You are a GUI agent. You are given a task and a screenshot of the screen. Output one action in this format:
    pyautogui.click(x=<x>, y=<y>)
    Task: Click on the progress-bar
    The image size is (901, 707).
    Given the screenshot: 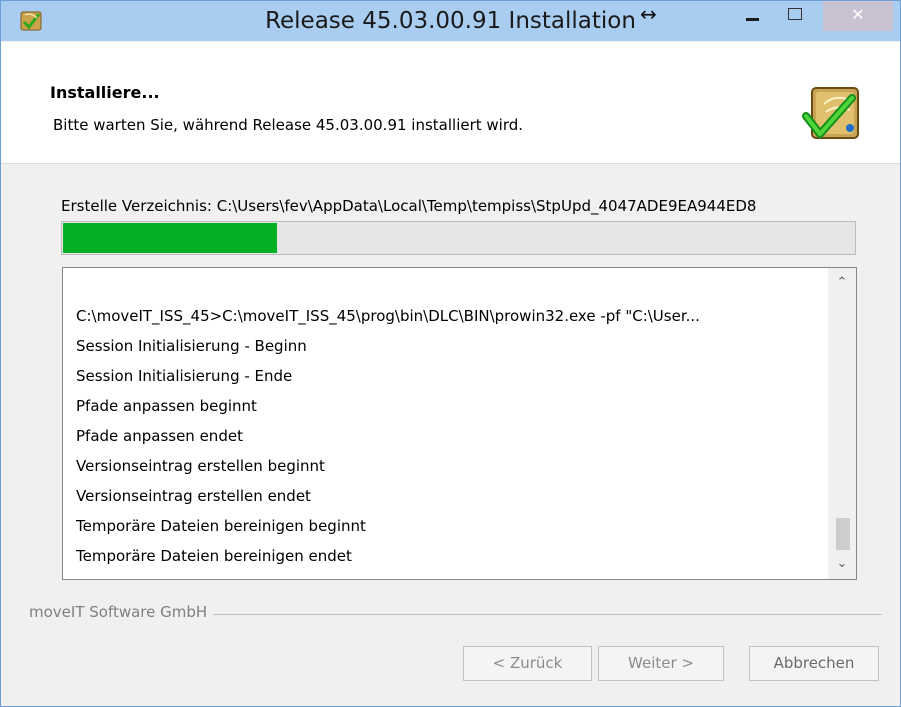 What is the action you would take?
    pyautogui.click(x=458, y=238)
    